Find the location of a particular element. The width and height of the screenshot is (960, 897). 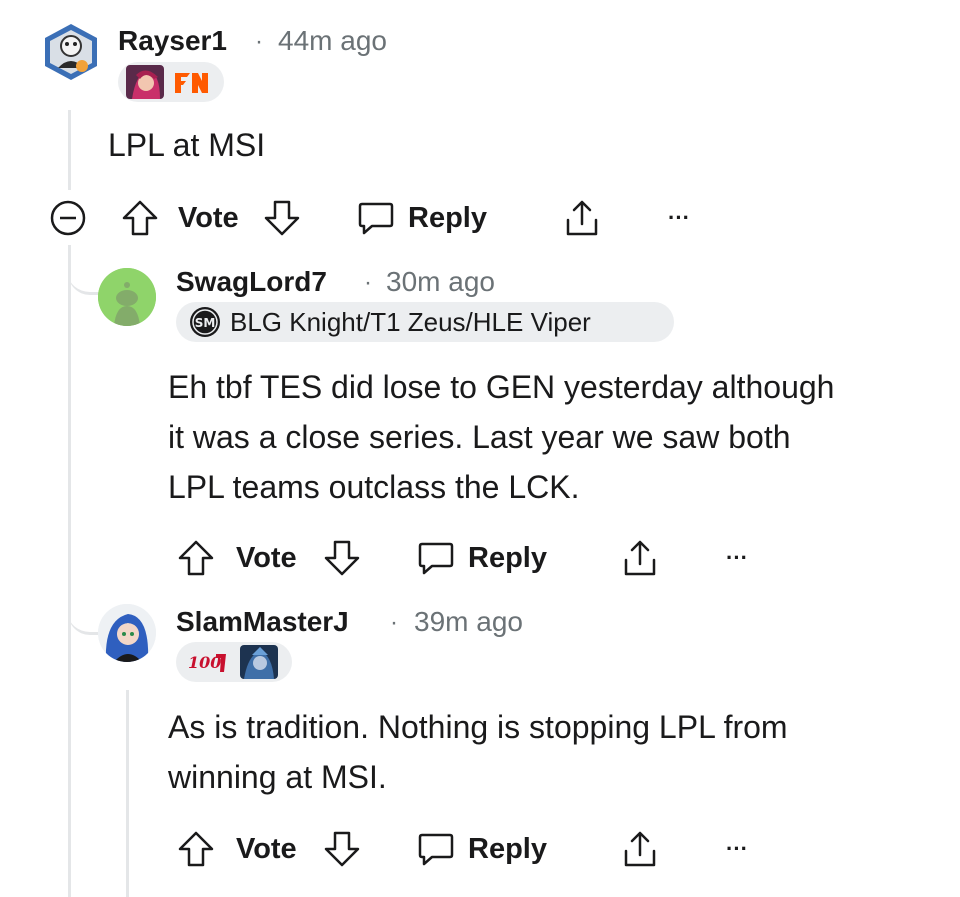

flair-text: BLG Knight/T1 Zeus/HLE Viper is located at coordinates (410, 321).